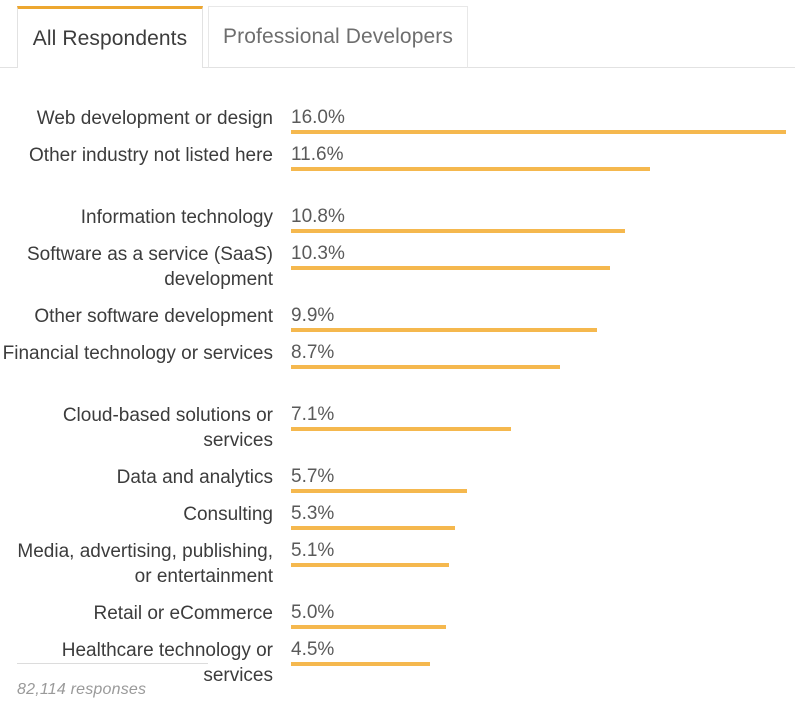 The height and width of the screenshot is (709, 795). I want to click on tab-professional-developers: Professional Developers, so click(338, 37).